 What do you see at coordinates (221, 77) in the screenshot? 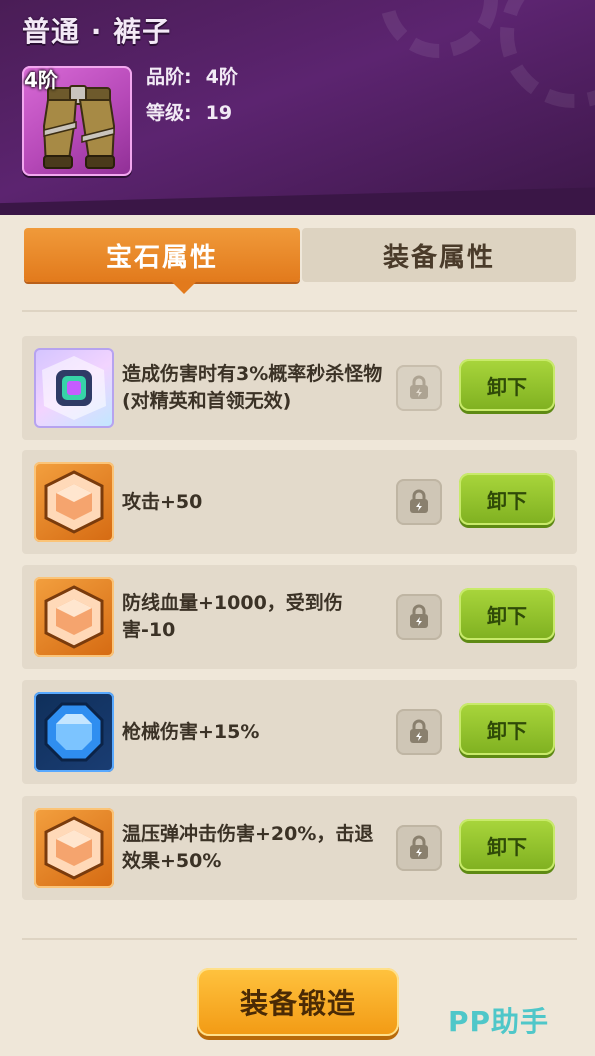
I see `stat-value: 4阶` at bounding box center [221, 77].